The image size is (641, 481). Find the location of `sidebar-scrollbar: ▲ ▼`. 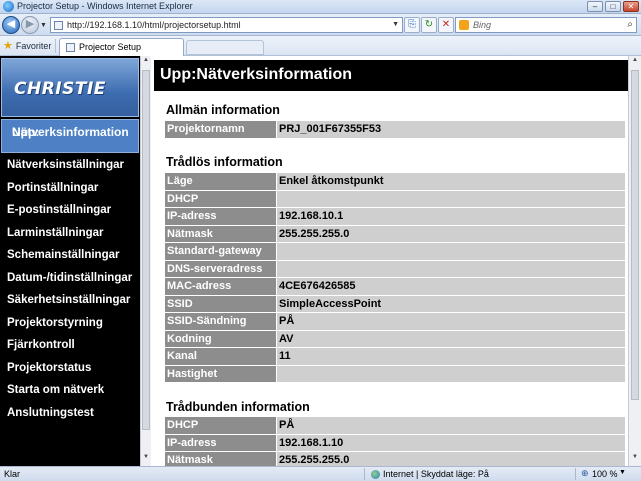

sidebar-scrollbar: ▲ ▼ is located at coordinates (145, 261).